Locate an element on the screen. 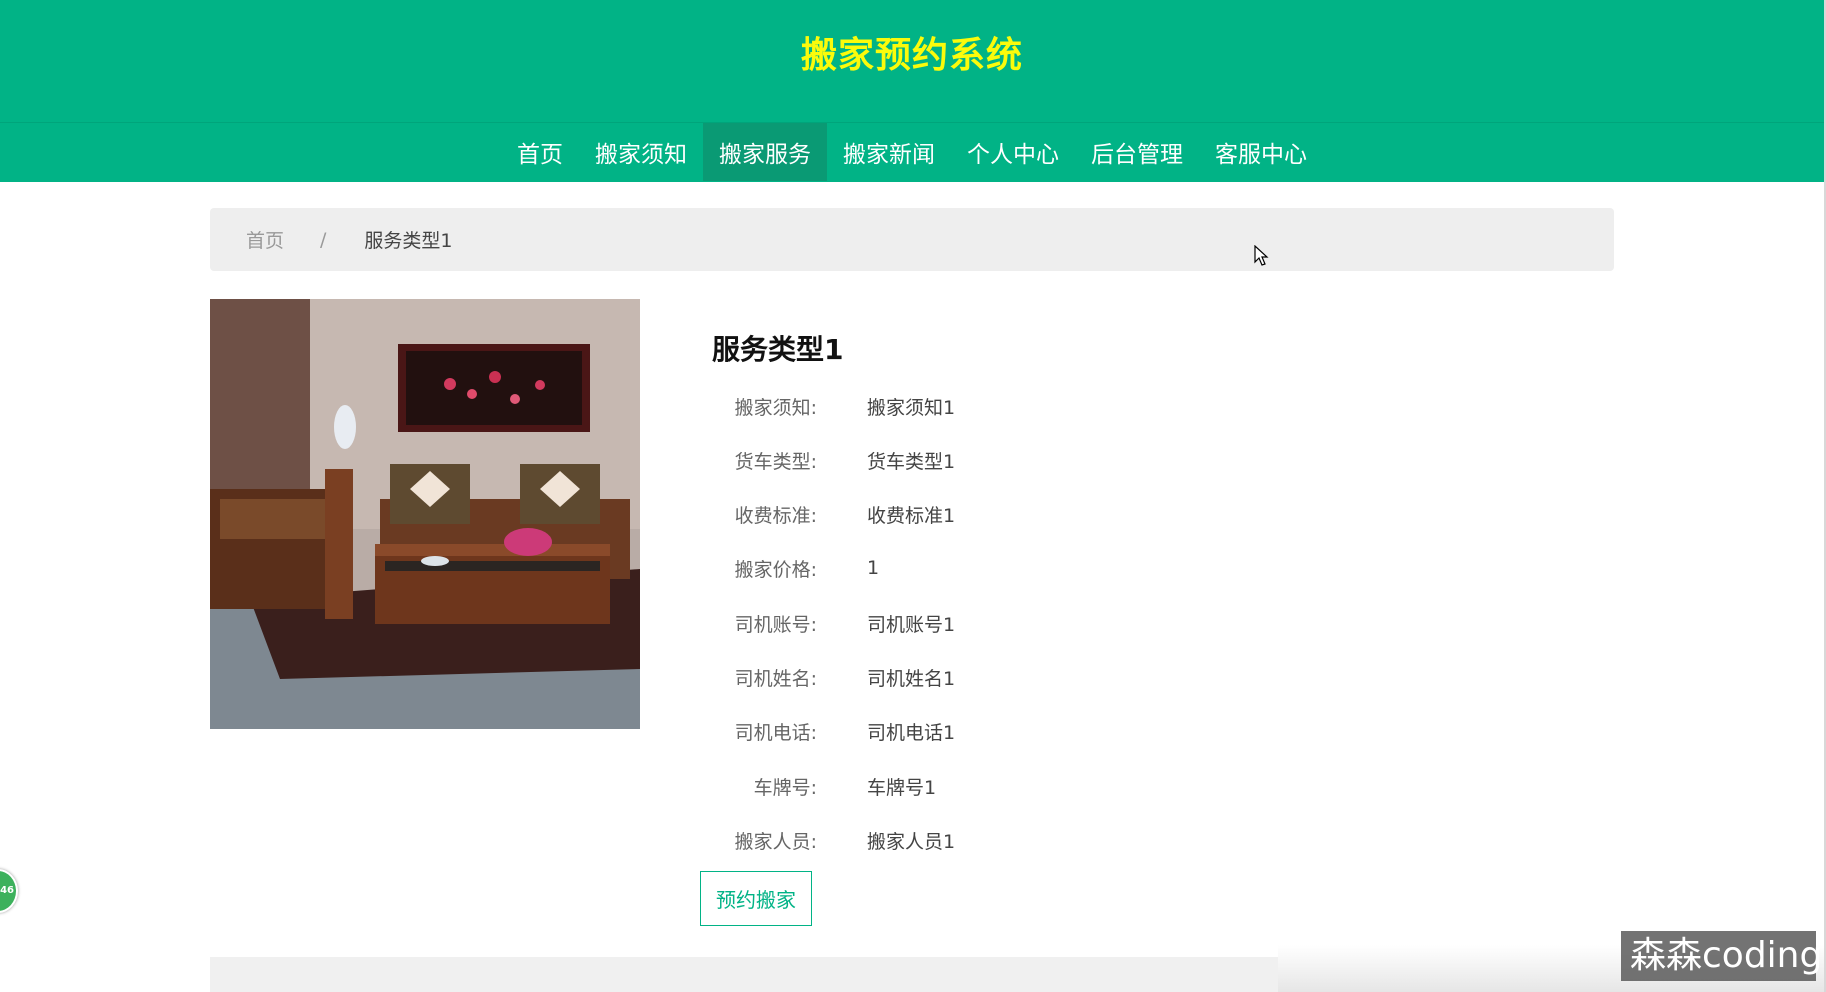  book-moving-button: 预约搬家 is located at coordinates (756, 898).